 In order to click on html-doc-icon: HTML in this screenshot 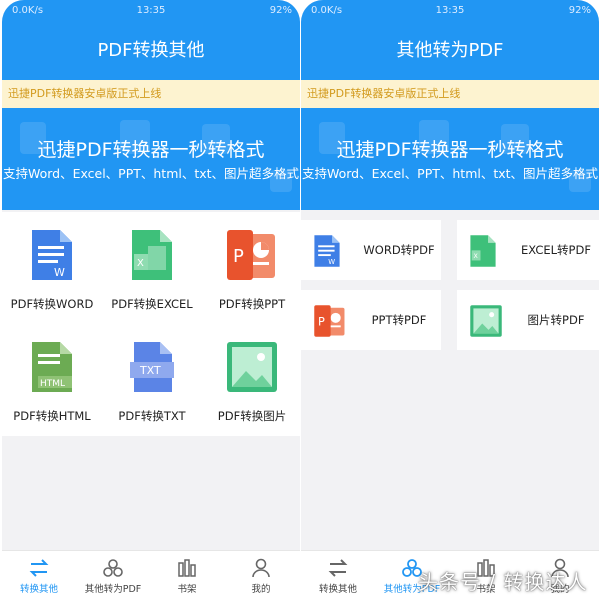, I will do `click(52, 369)`.